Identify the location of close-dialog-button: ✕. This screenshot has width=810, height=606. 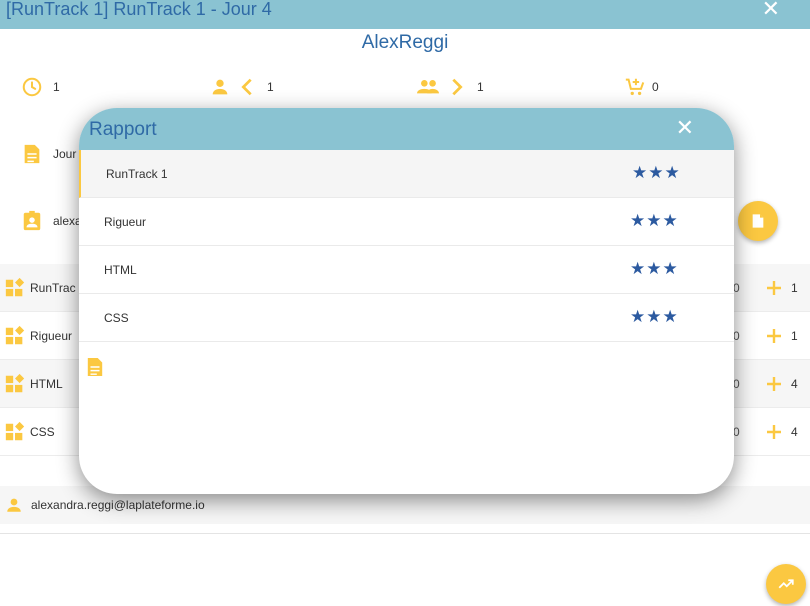
(685, 128).